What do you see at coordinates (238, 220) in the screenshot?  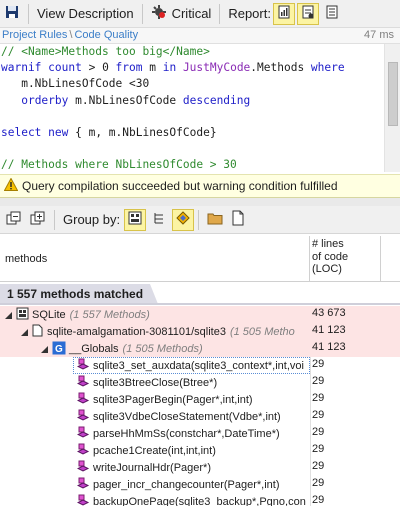 I see `export-button` at bounding box center [238, 220].